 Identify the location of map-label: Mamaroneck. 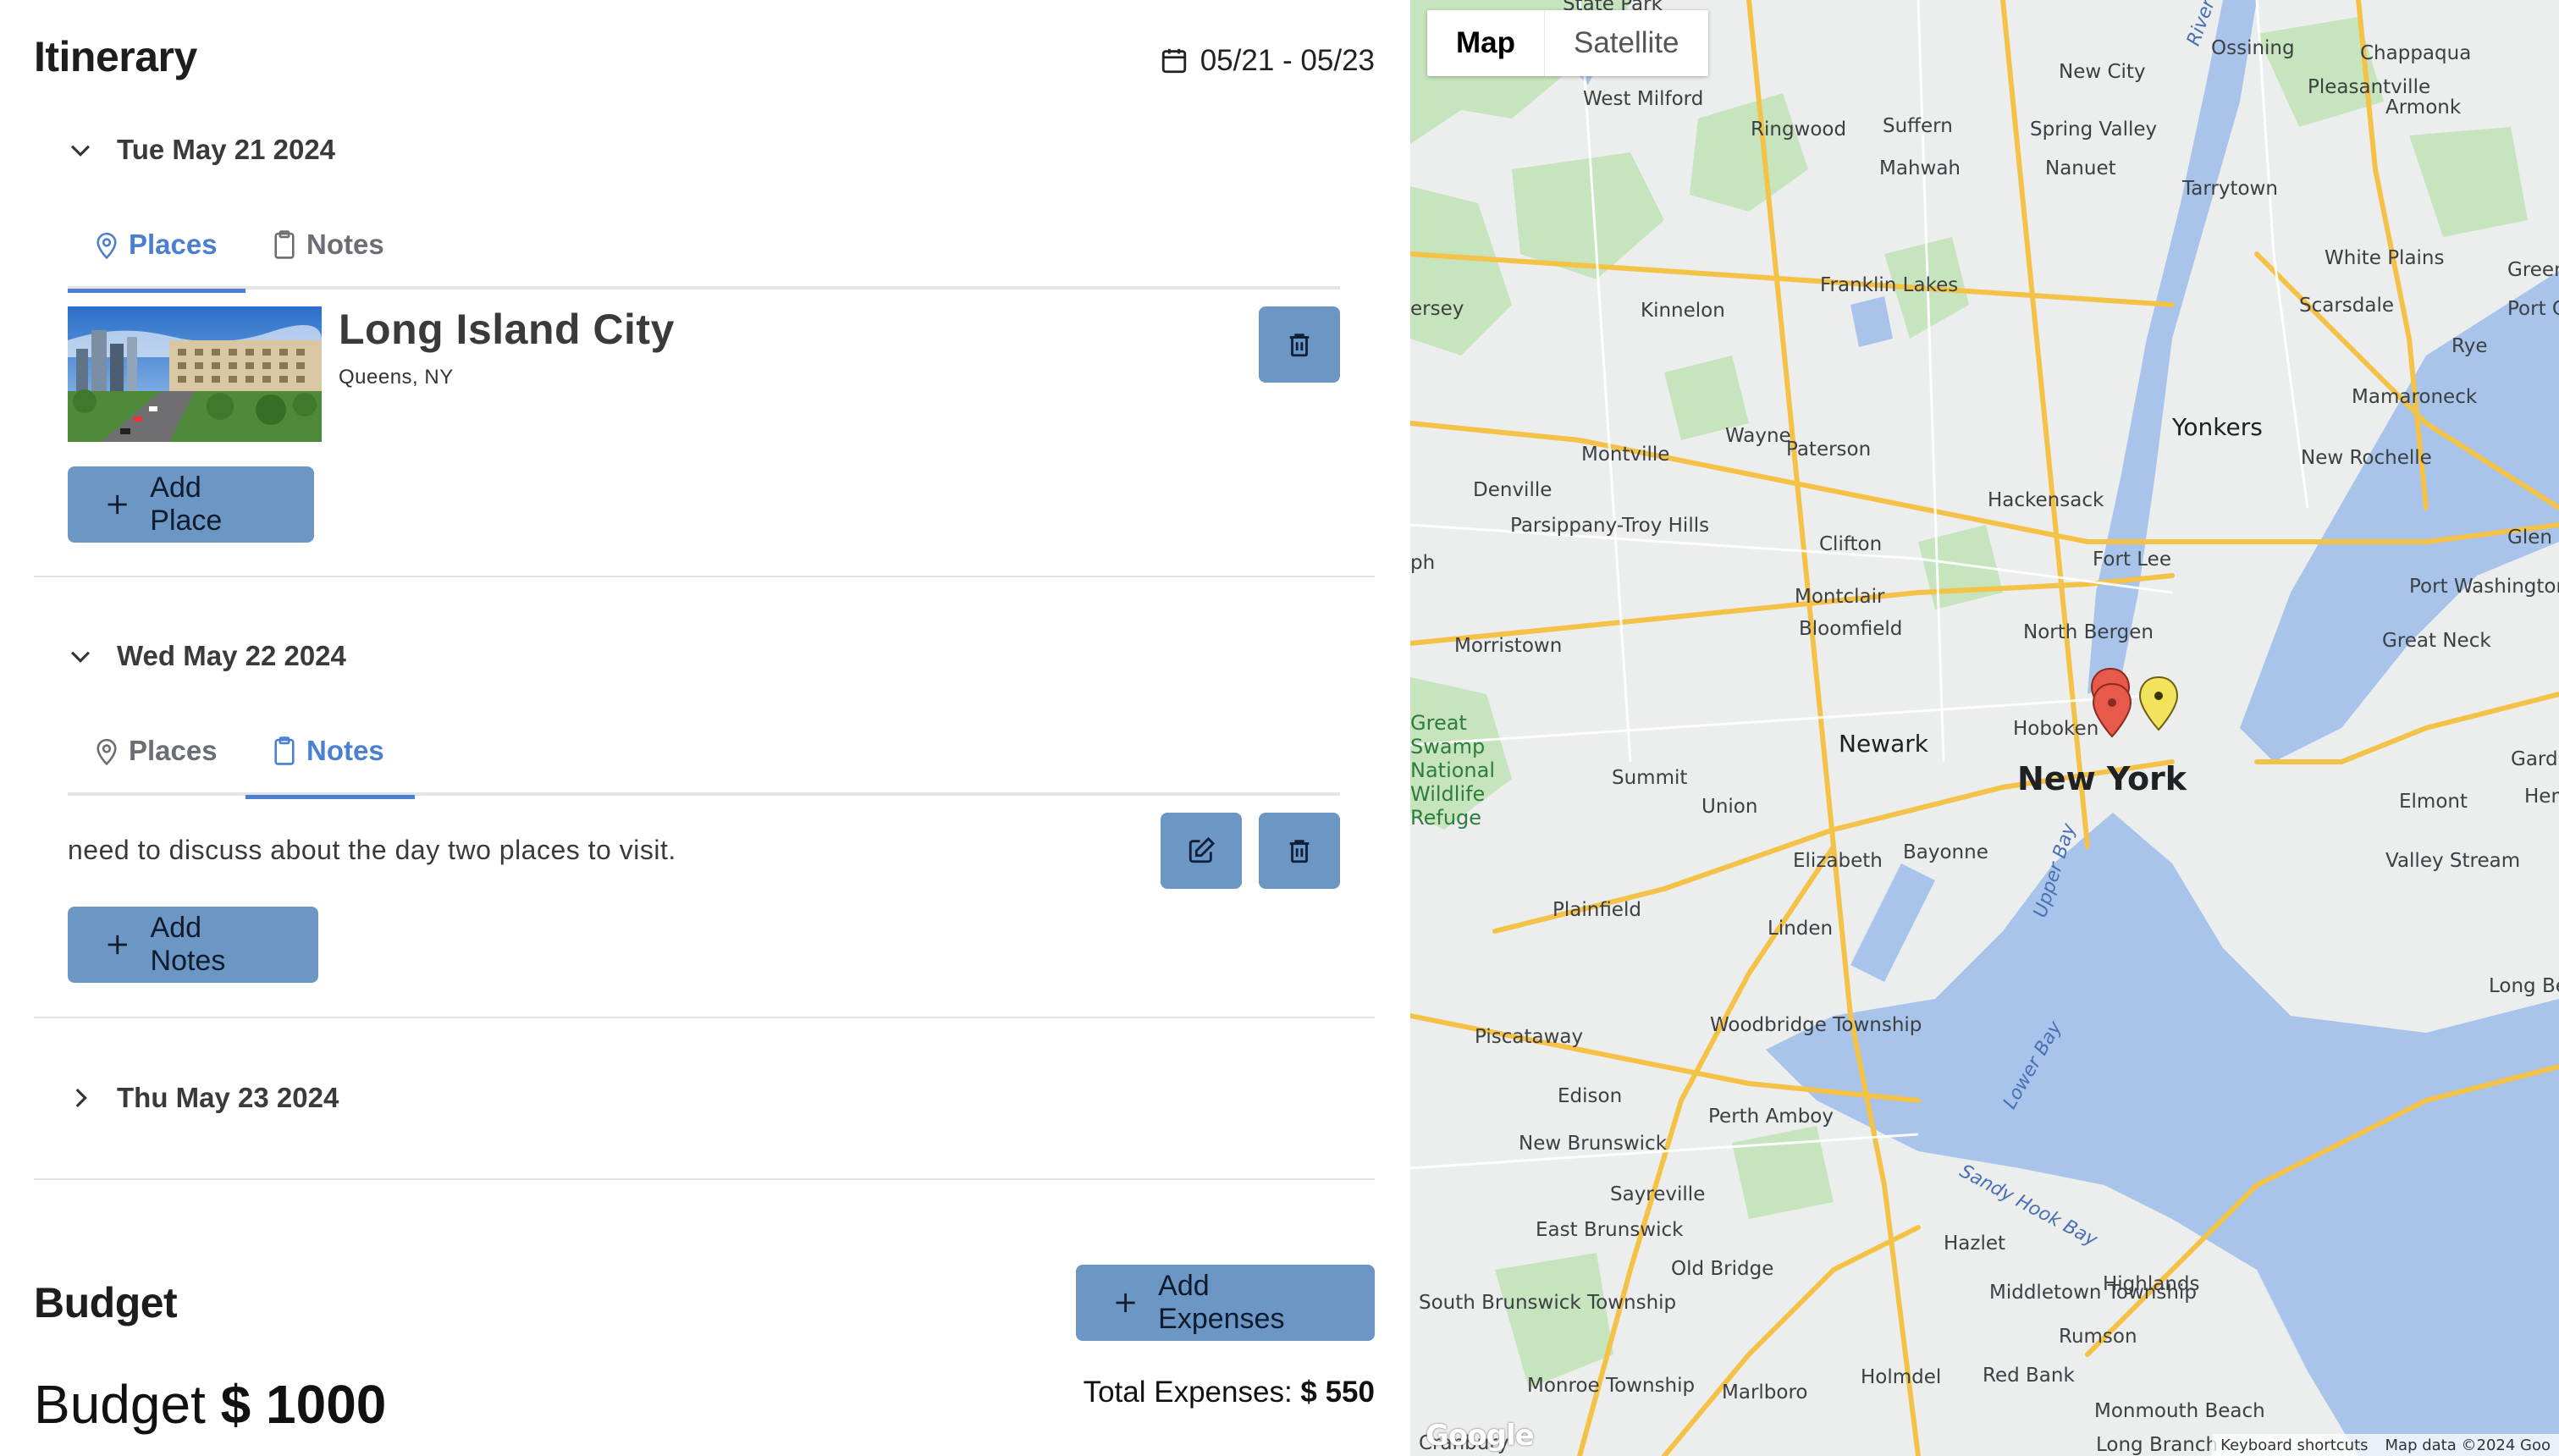
(2415, 397).